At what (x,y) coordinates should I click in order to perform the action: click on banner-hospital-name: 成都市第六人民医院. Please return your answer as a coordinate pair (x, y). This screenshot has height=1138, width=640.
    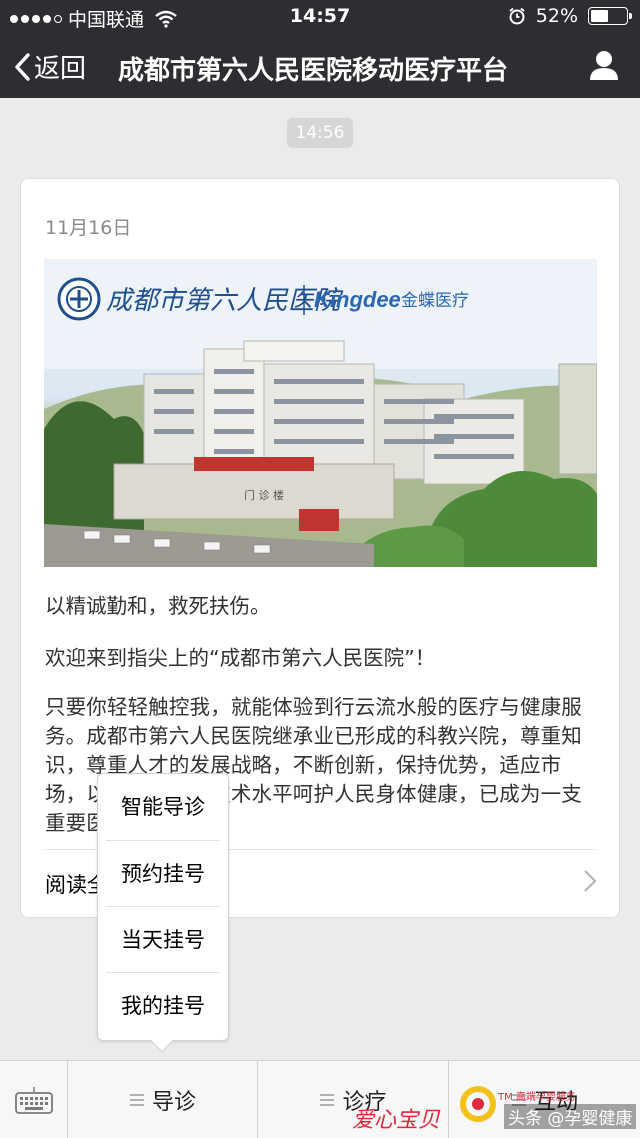
    Looking at the image, I should click on (225, 301).